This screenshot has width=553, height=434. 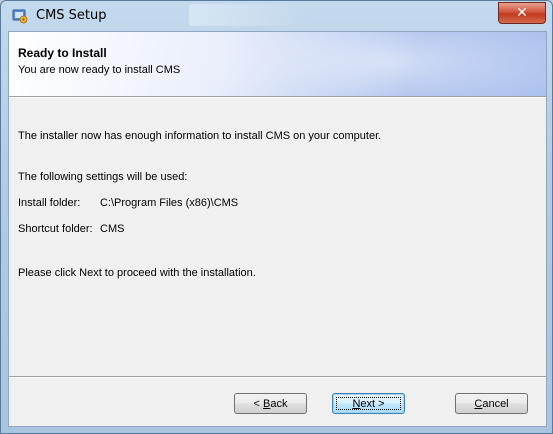 I want to click on close-icon: ✕, so click(x=522, y=13).